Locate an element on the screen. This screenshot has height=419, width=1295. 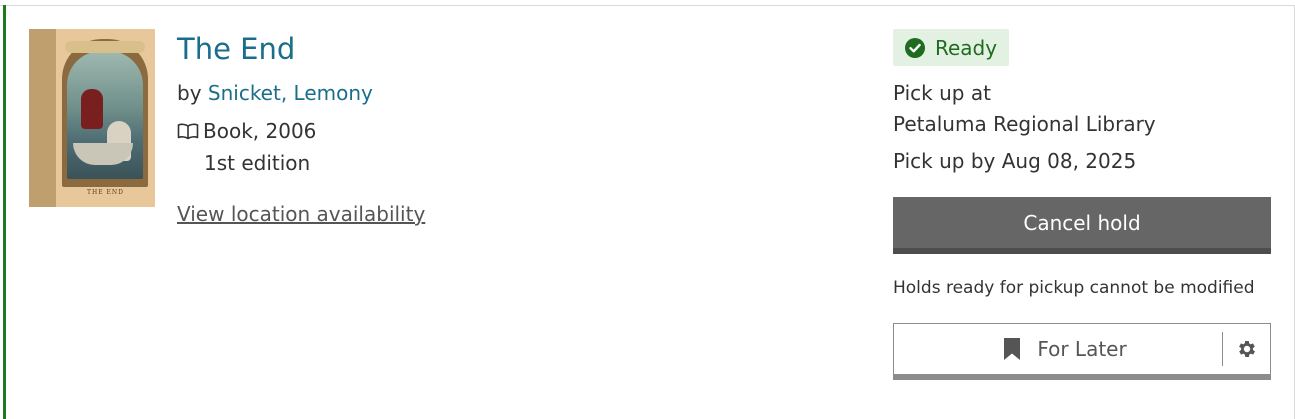
cover-figure is located at coordinates (92, 109).